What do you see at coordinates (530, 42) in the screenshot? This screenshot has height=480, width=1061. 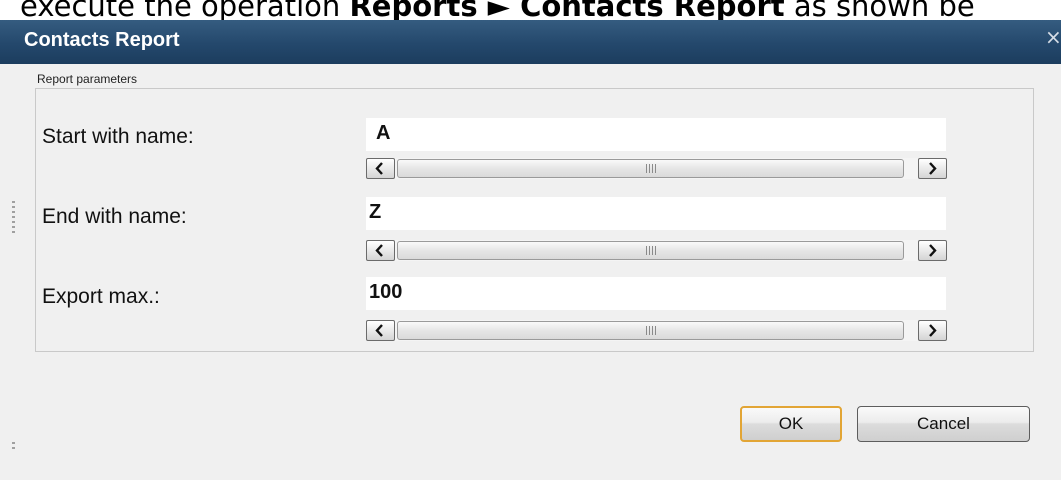 I see `dialog-titlebar: Contacts Report ×` at bounding box center [530, 42].